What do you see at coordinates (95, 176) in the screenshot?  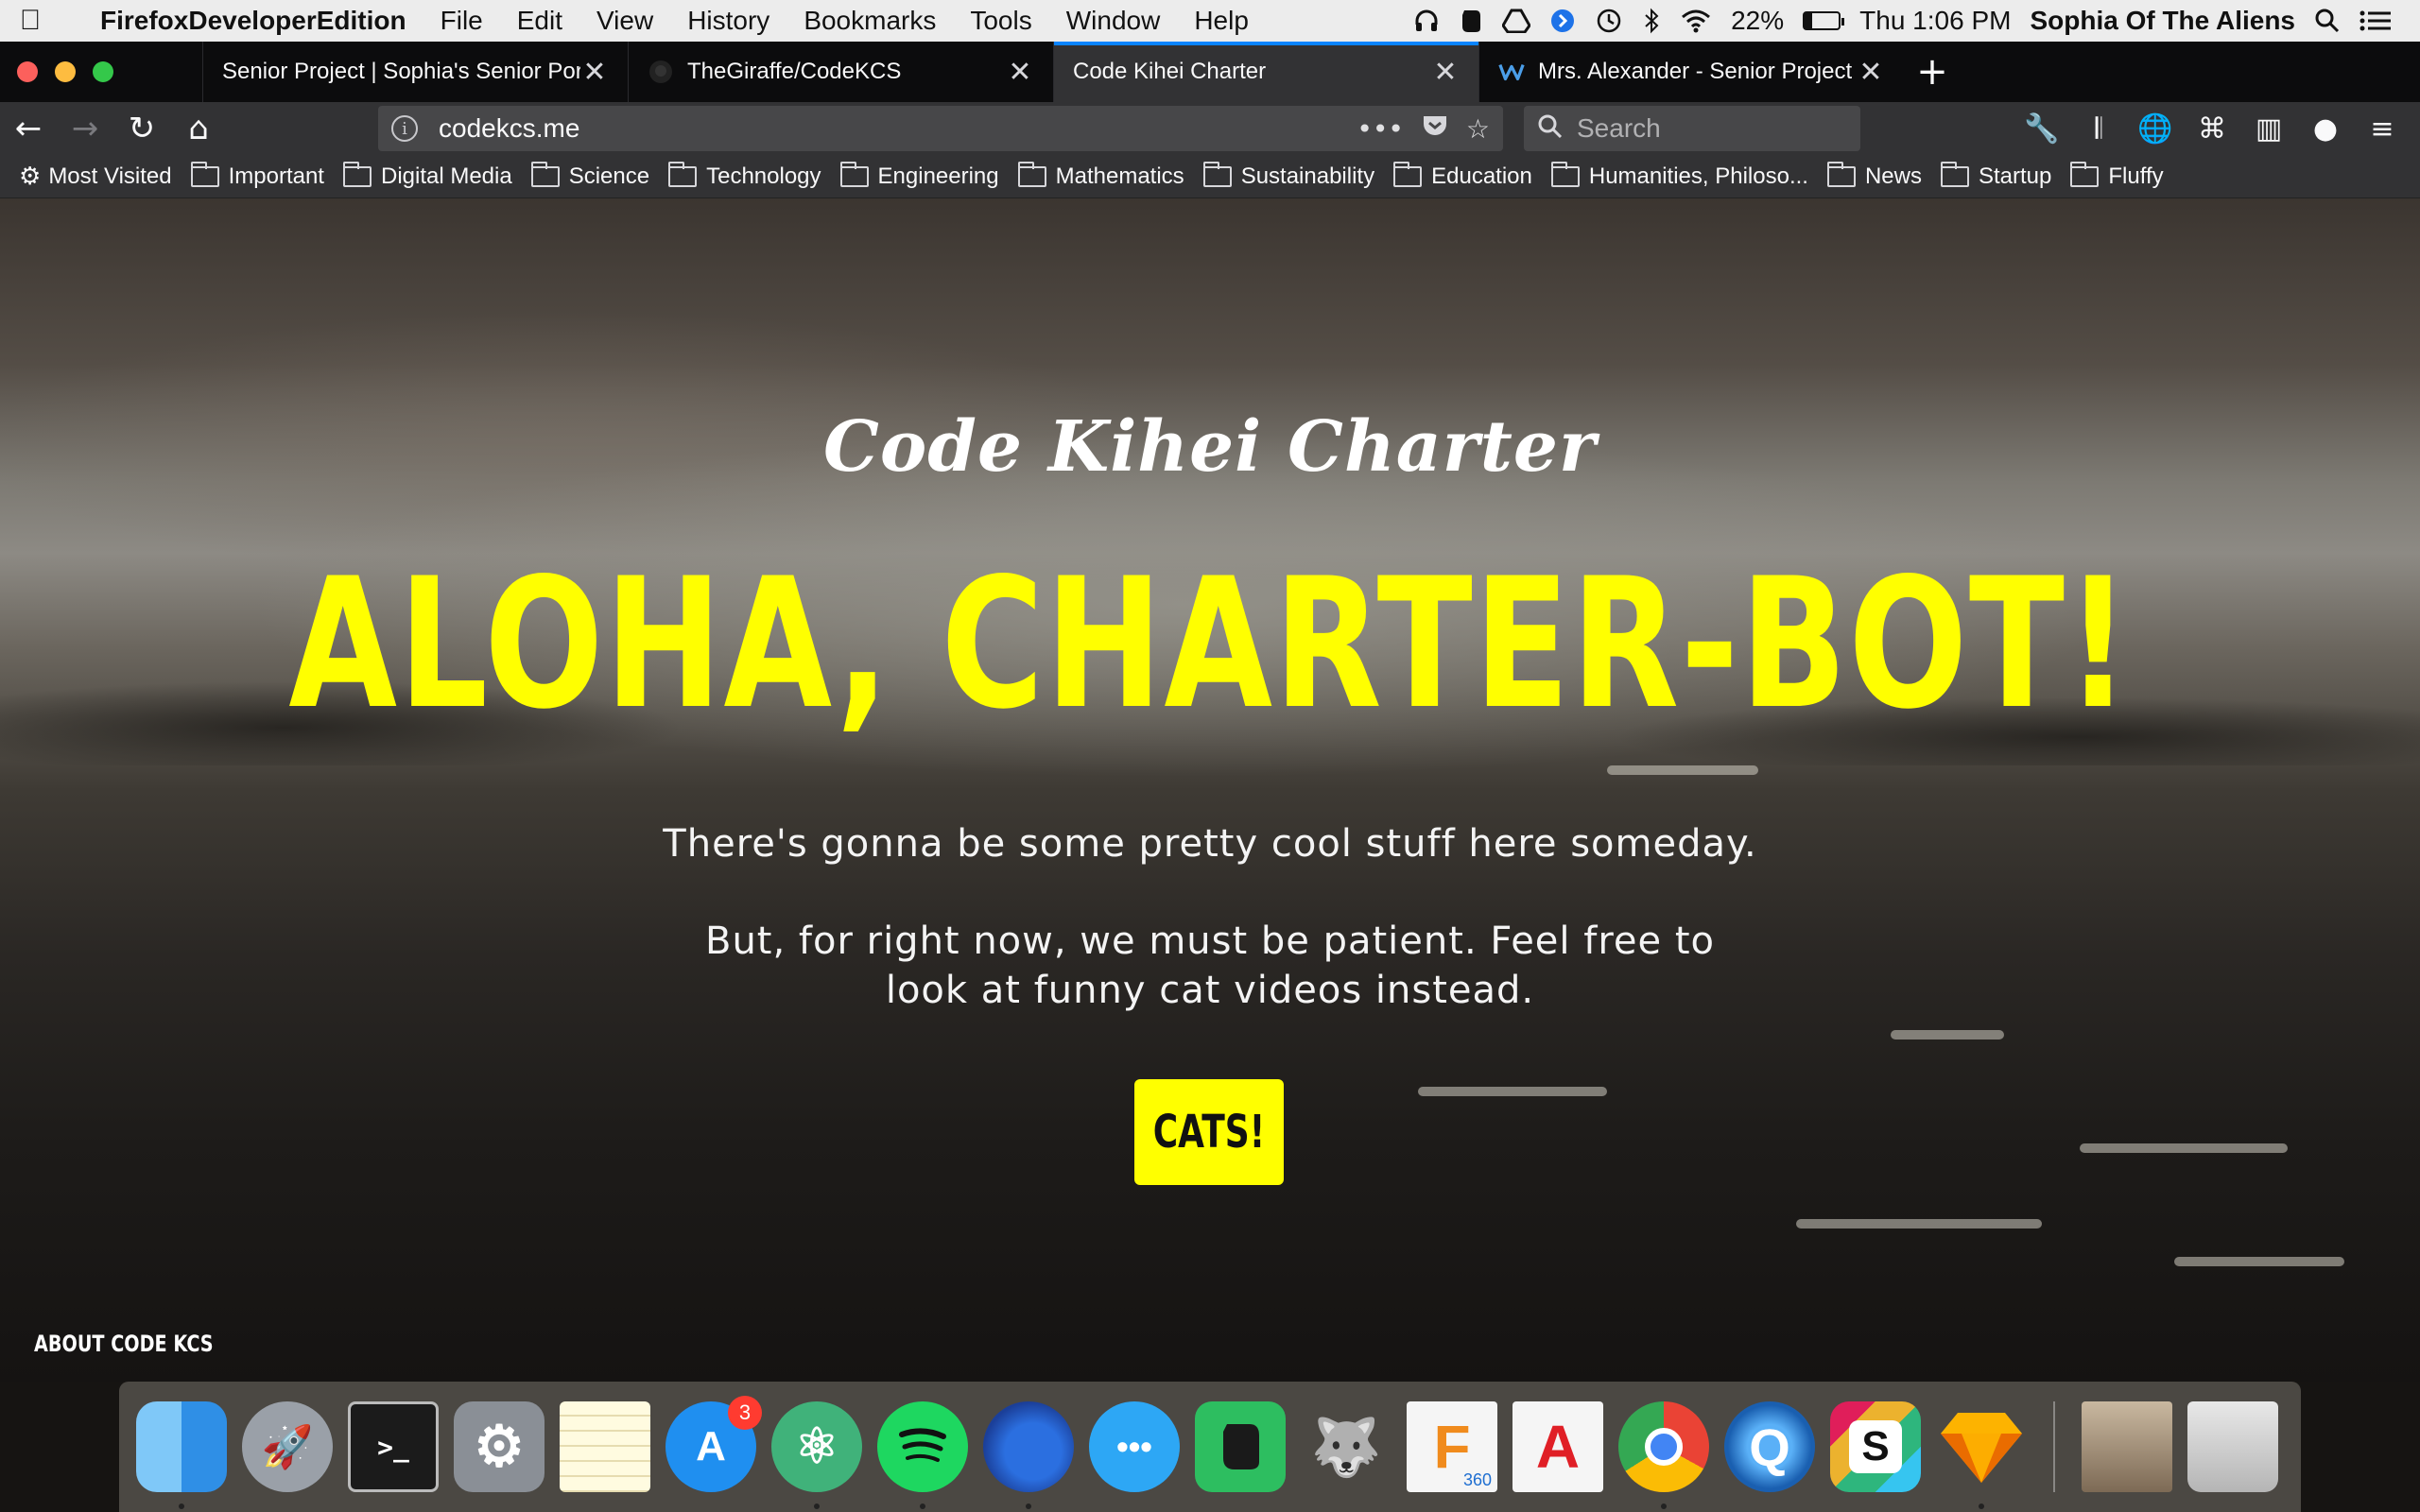 I see `bookmark-most-visited: ⚙ Most Visited` at bounding box center [95, 176].